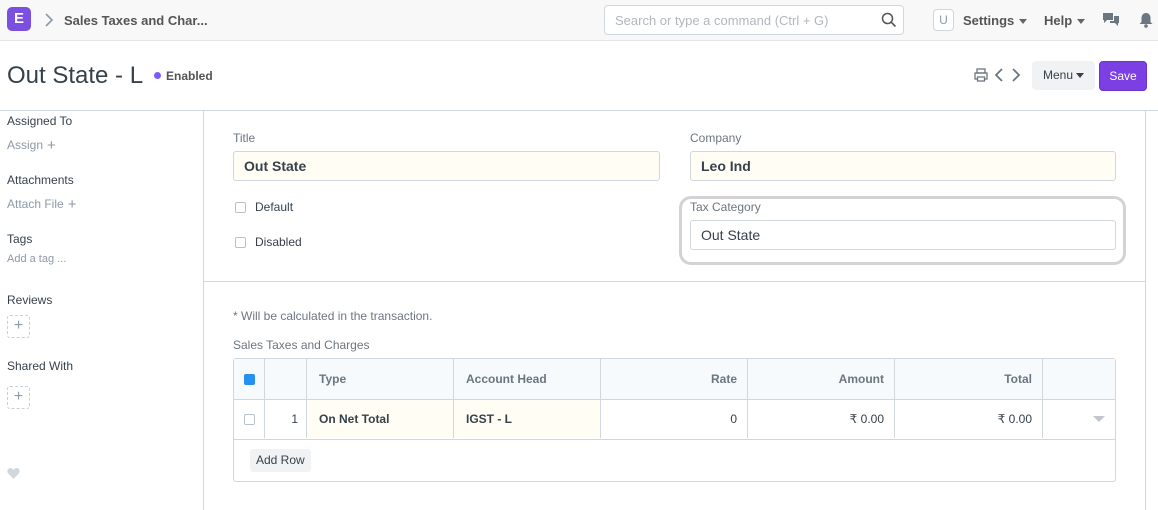 Image resolution: width=1158 pixels, height=510 pixels. What do you see at coordinates (1058, 20) in the screenshot?
I see `help-label: Help` at bounding box center [1058, 20].